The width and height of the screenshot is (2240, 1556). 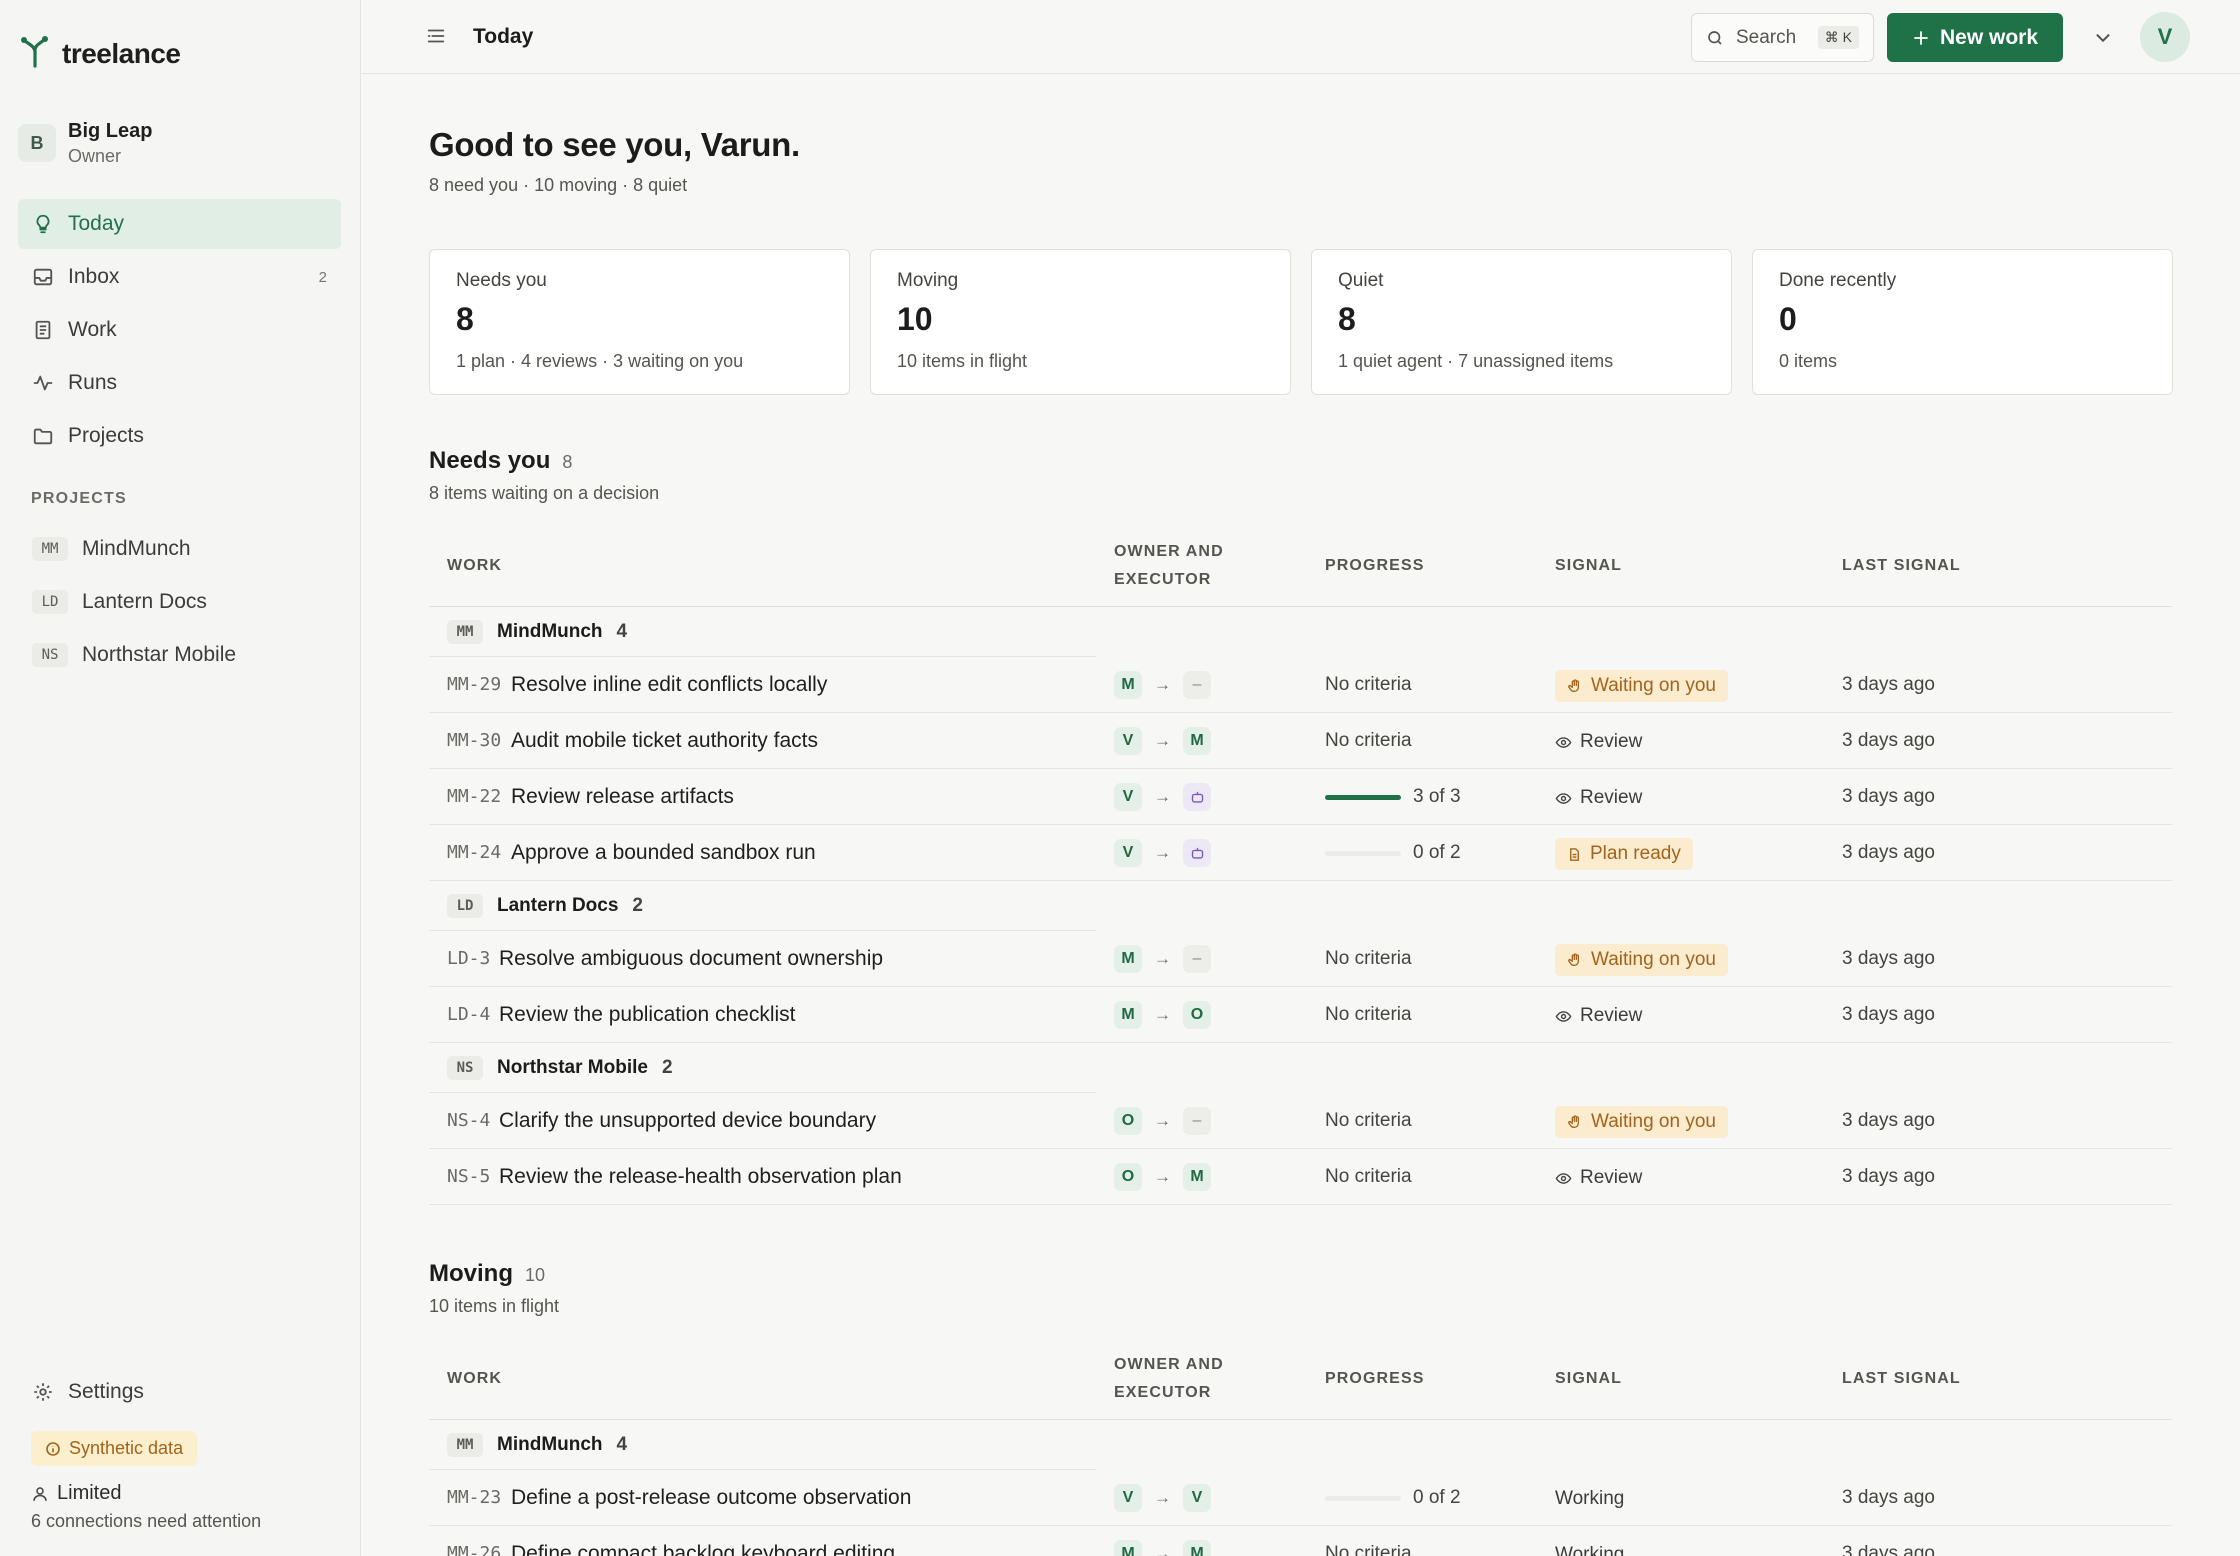 I want to click on section-title: Needs you, so click(x=490, y=460).